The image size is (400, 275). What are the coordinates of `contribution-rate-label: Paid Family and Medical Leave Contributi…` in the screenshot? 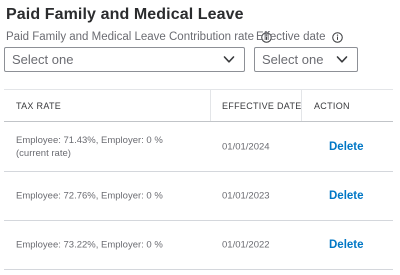 It's located at (139, 37).